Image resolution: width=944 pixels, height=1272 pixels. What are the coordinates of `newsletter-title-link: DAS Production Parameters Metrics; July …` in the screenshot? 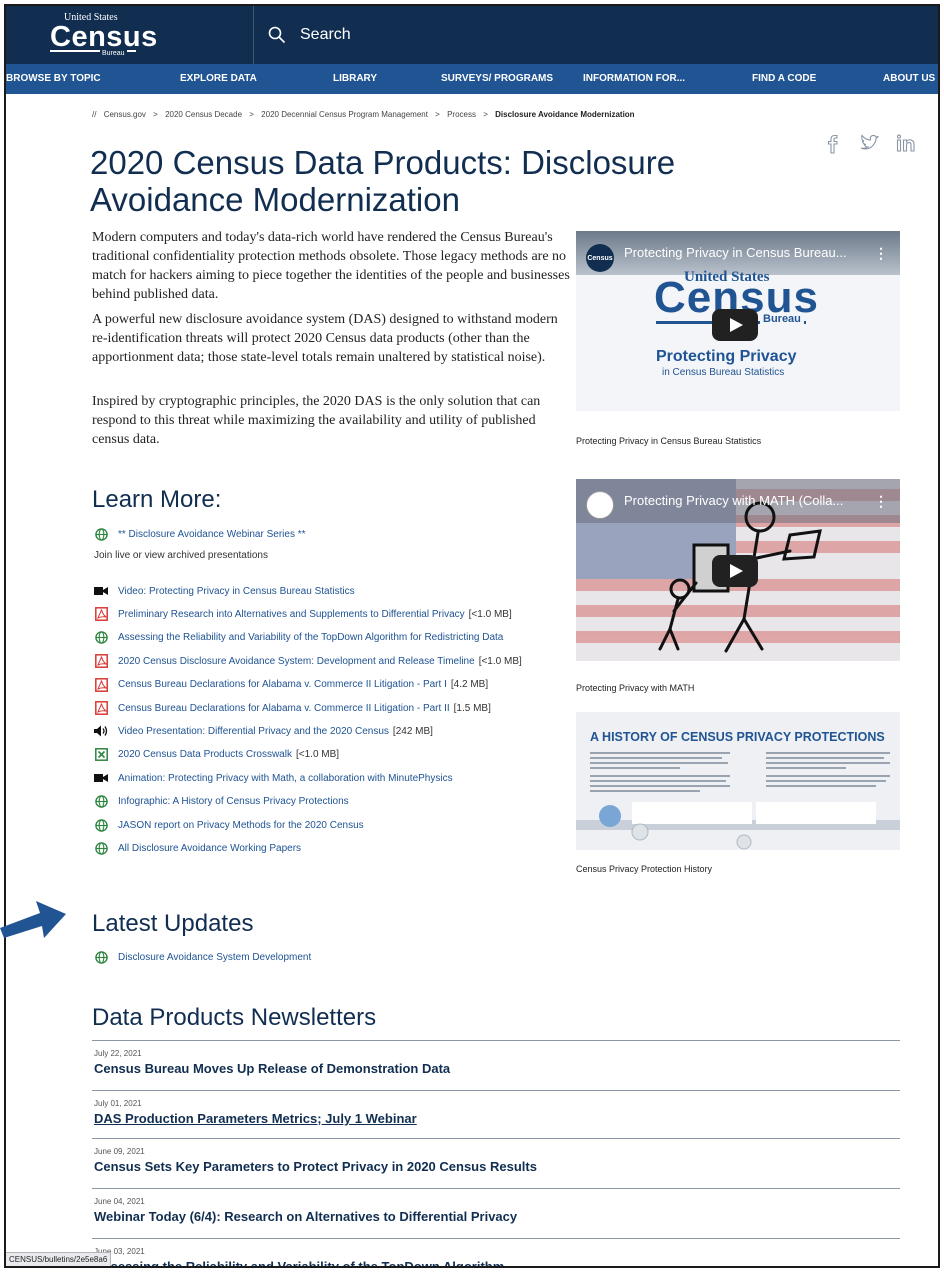 It's located at (255, 1118).